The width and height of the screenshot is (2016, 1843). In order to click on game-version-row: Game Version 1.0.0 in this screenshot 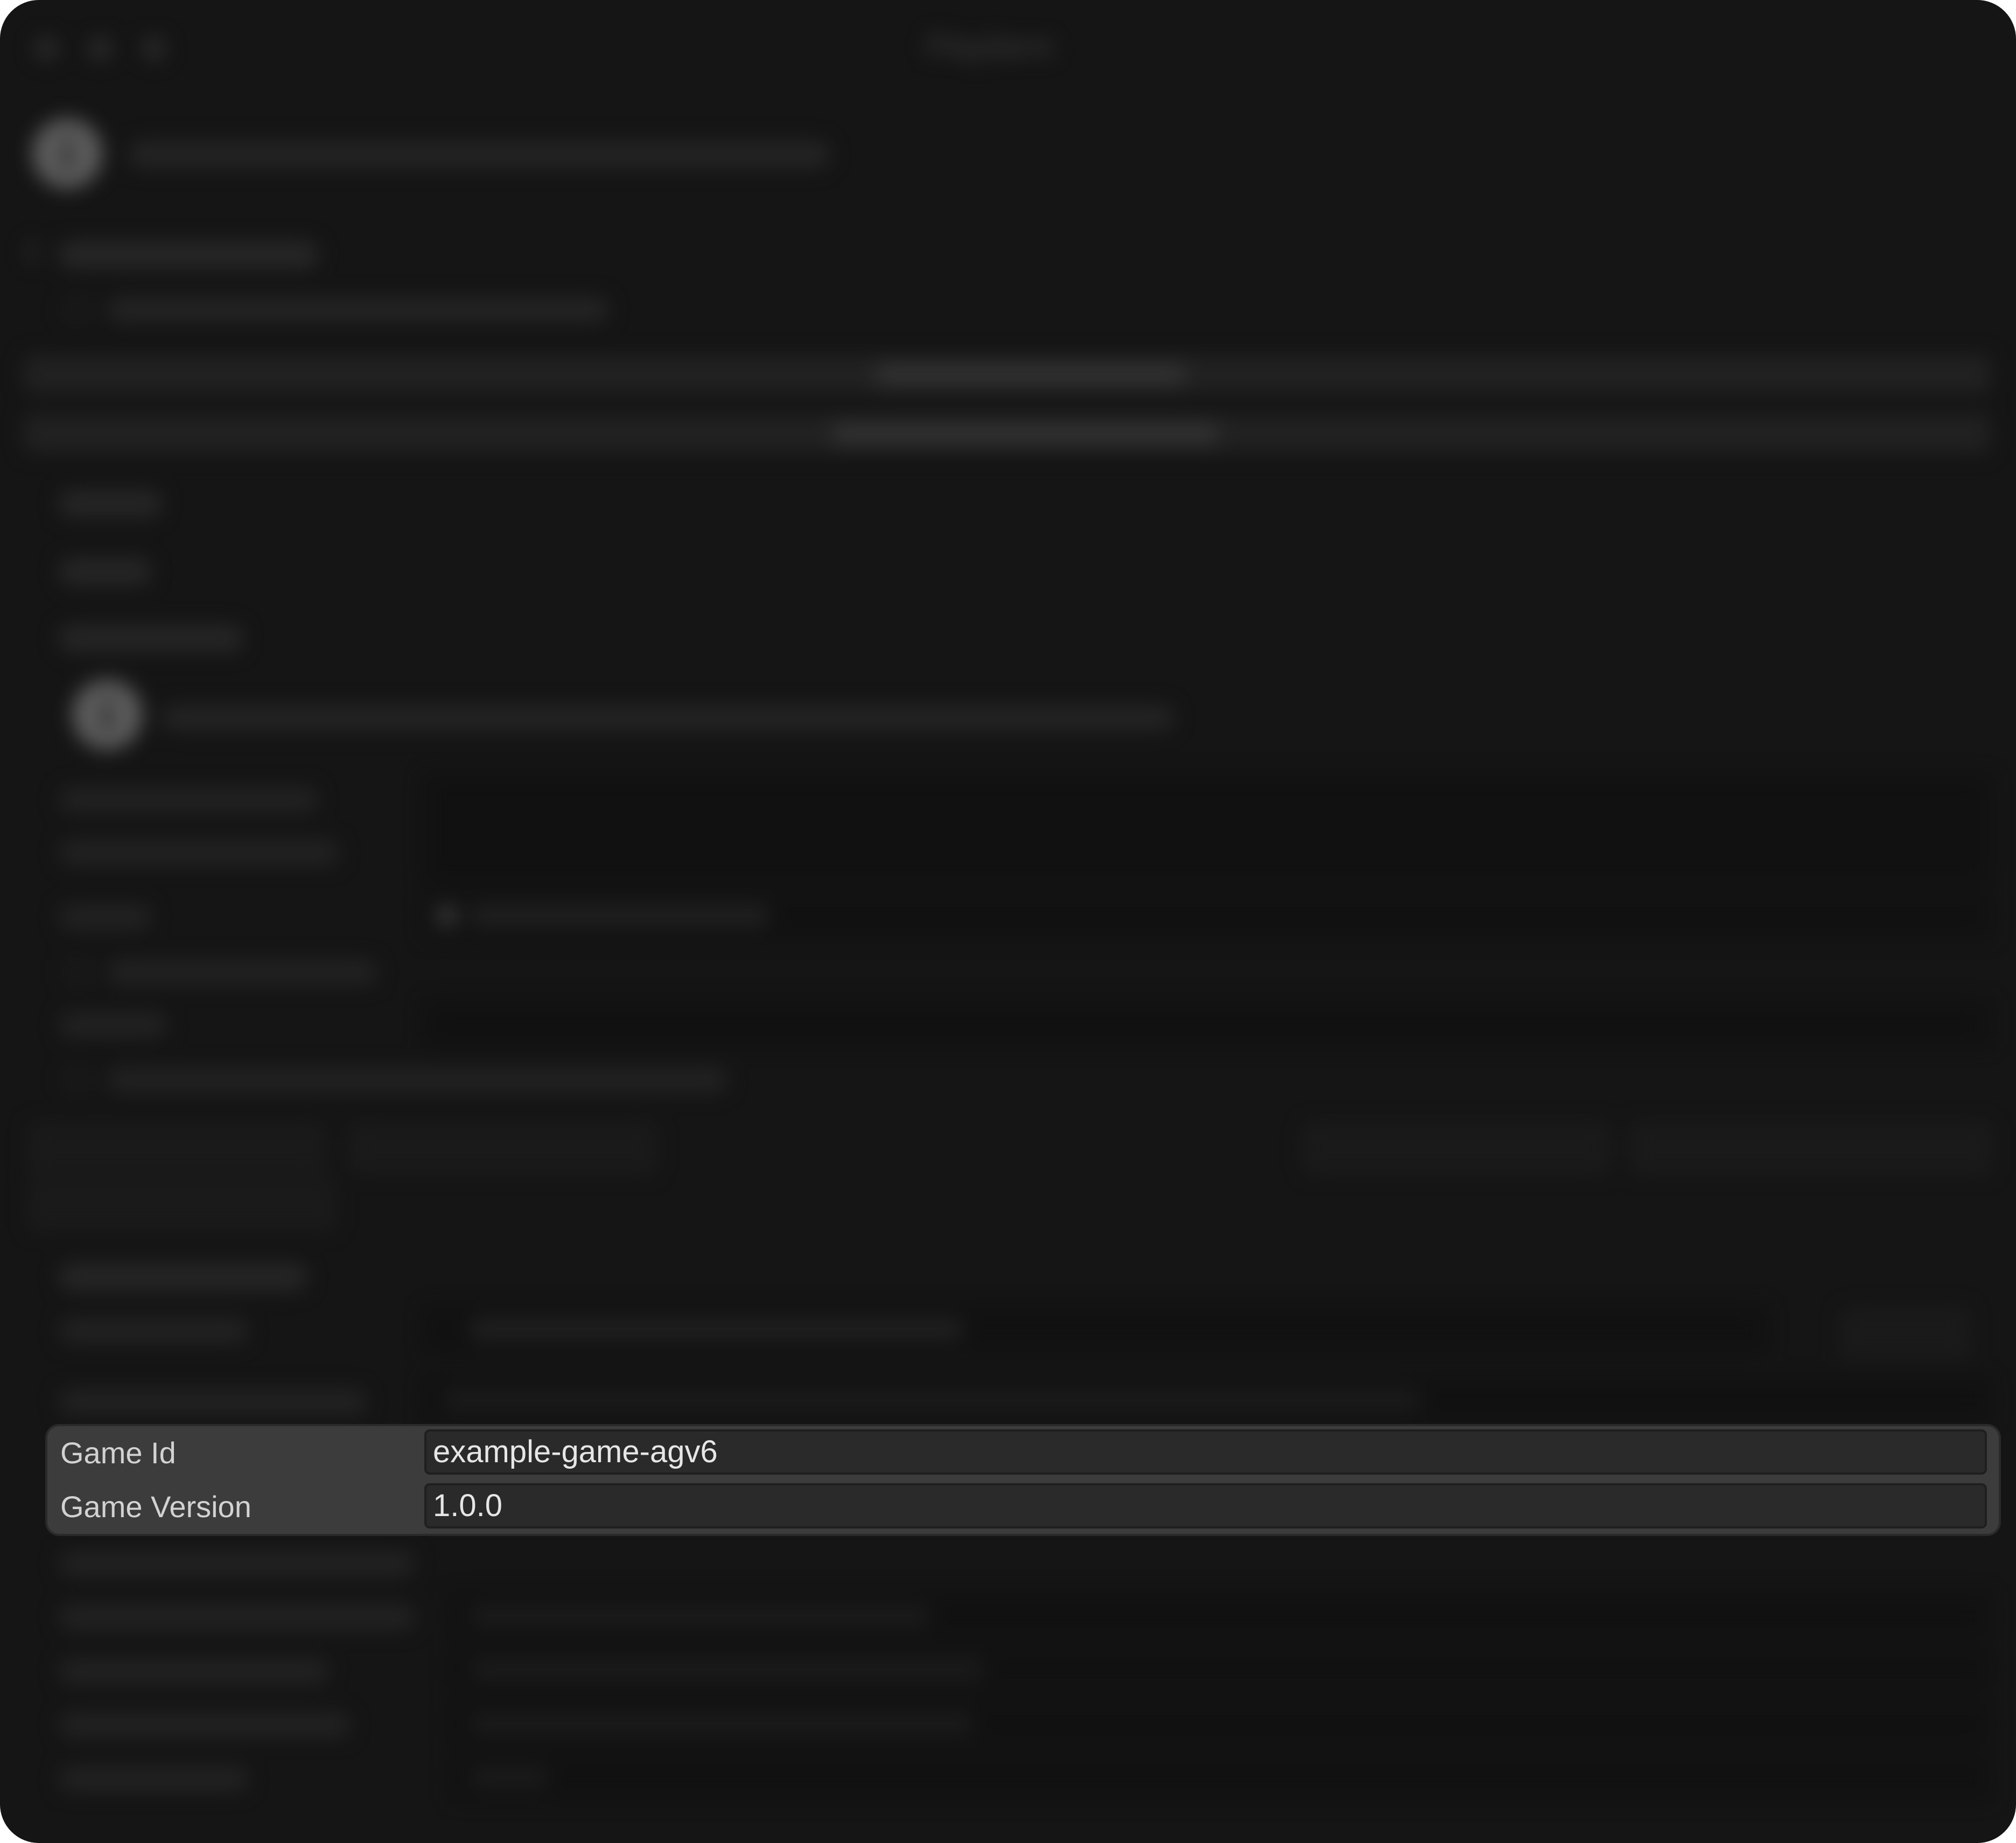, I will do `click(1023, 1507)`.